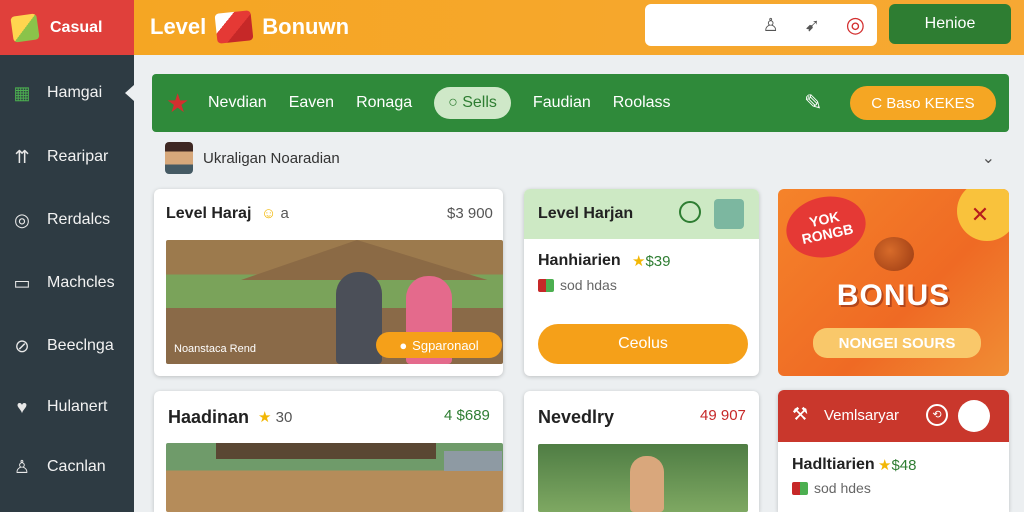 The height and width of the screenshot is (512, 1024). I want to click on sidebar-item-hamgai: ▦ Hamgai, so click(67, 93).